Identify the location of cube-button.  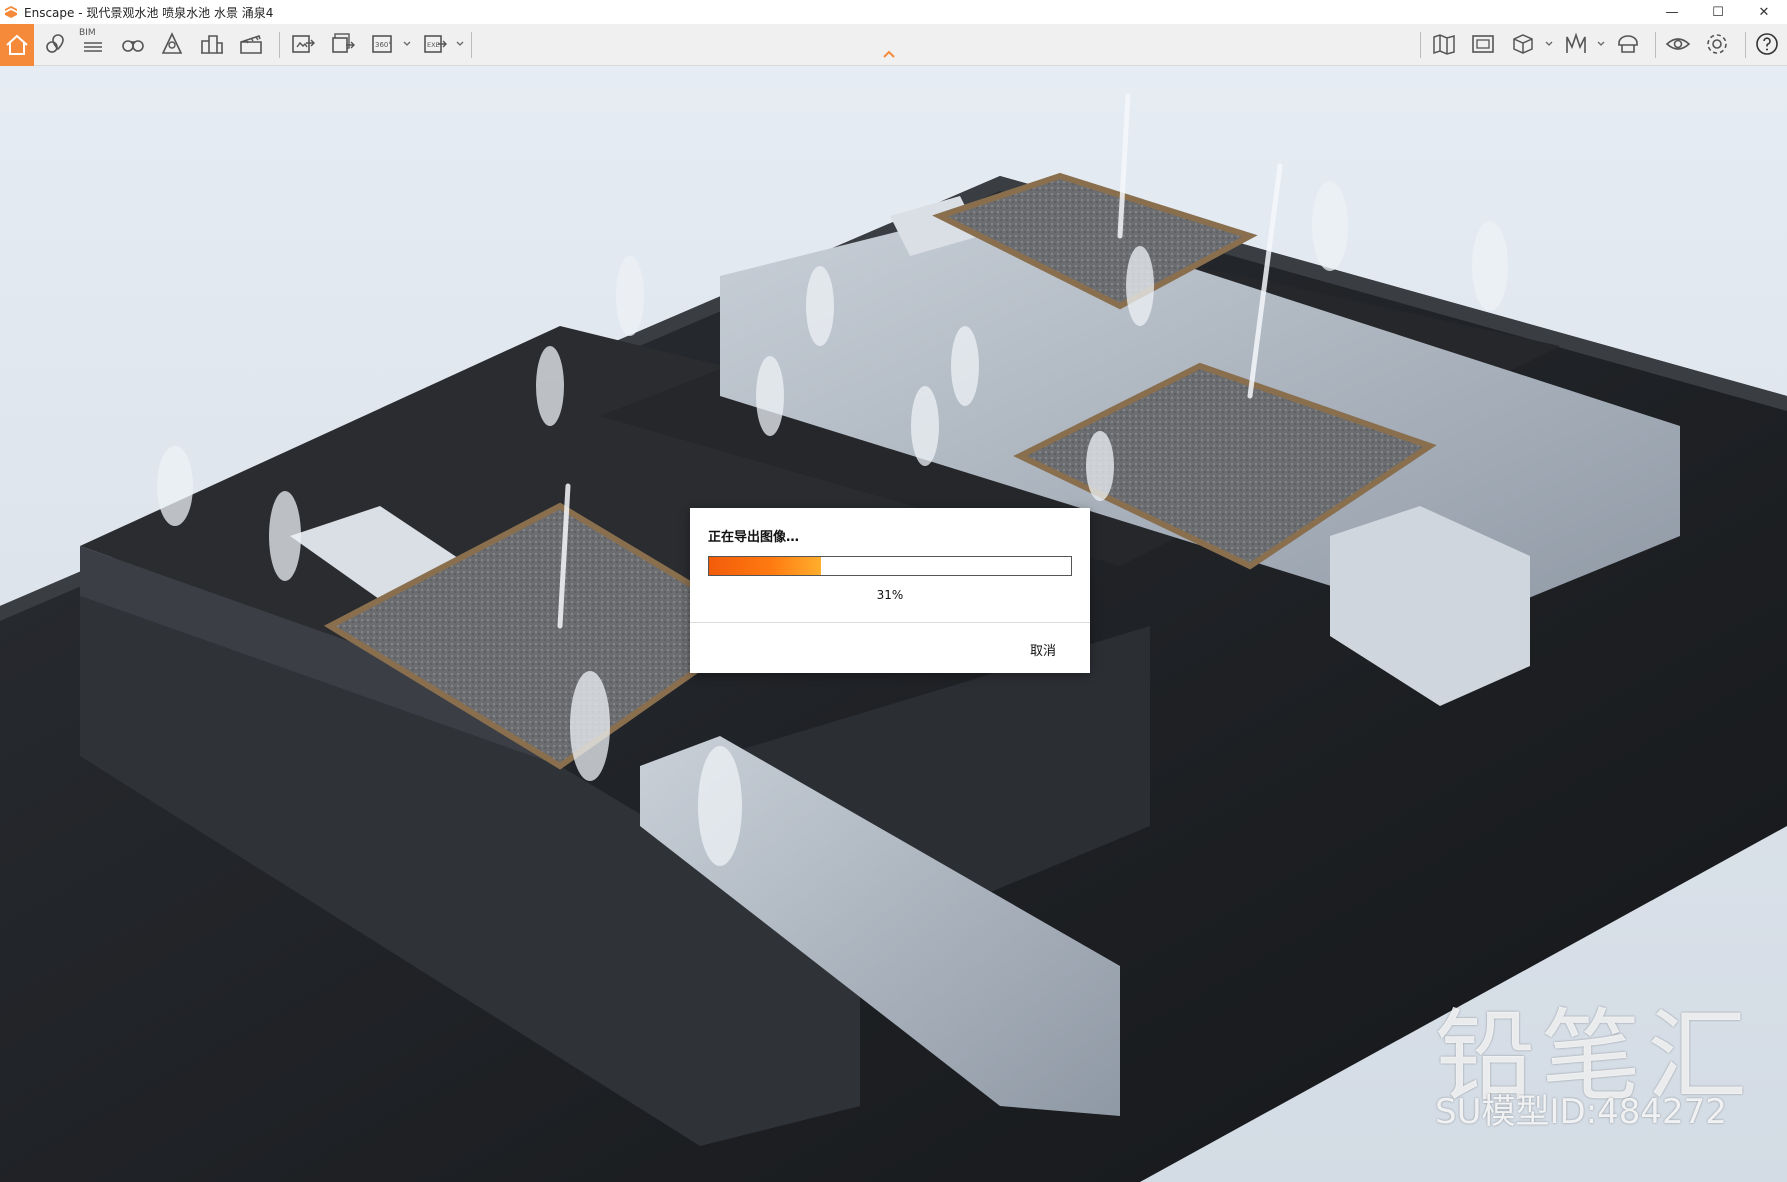
(1523, 44).